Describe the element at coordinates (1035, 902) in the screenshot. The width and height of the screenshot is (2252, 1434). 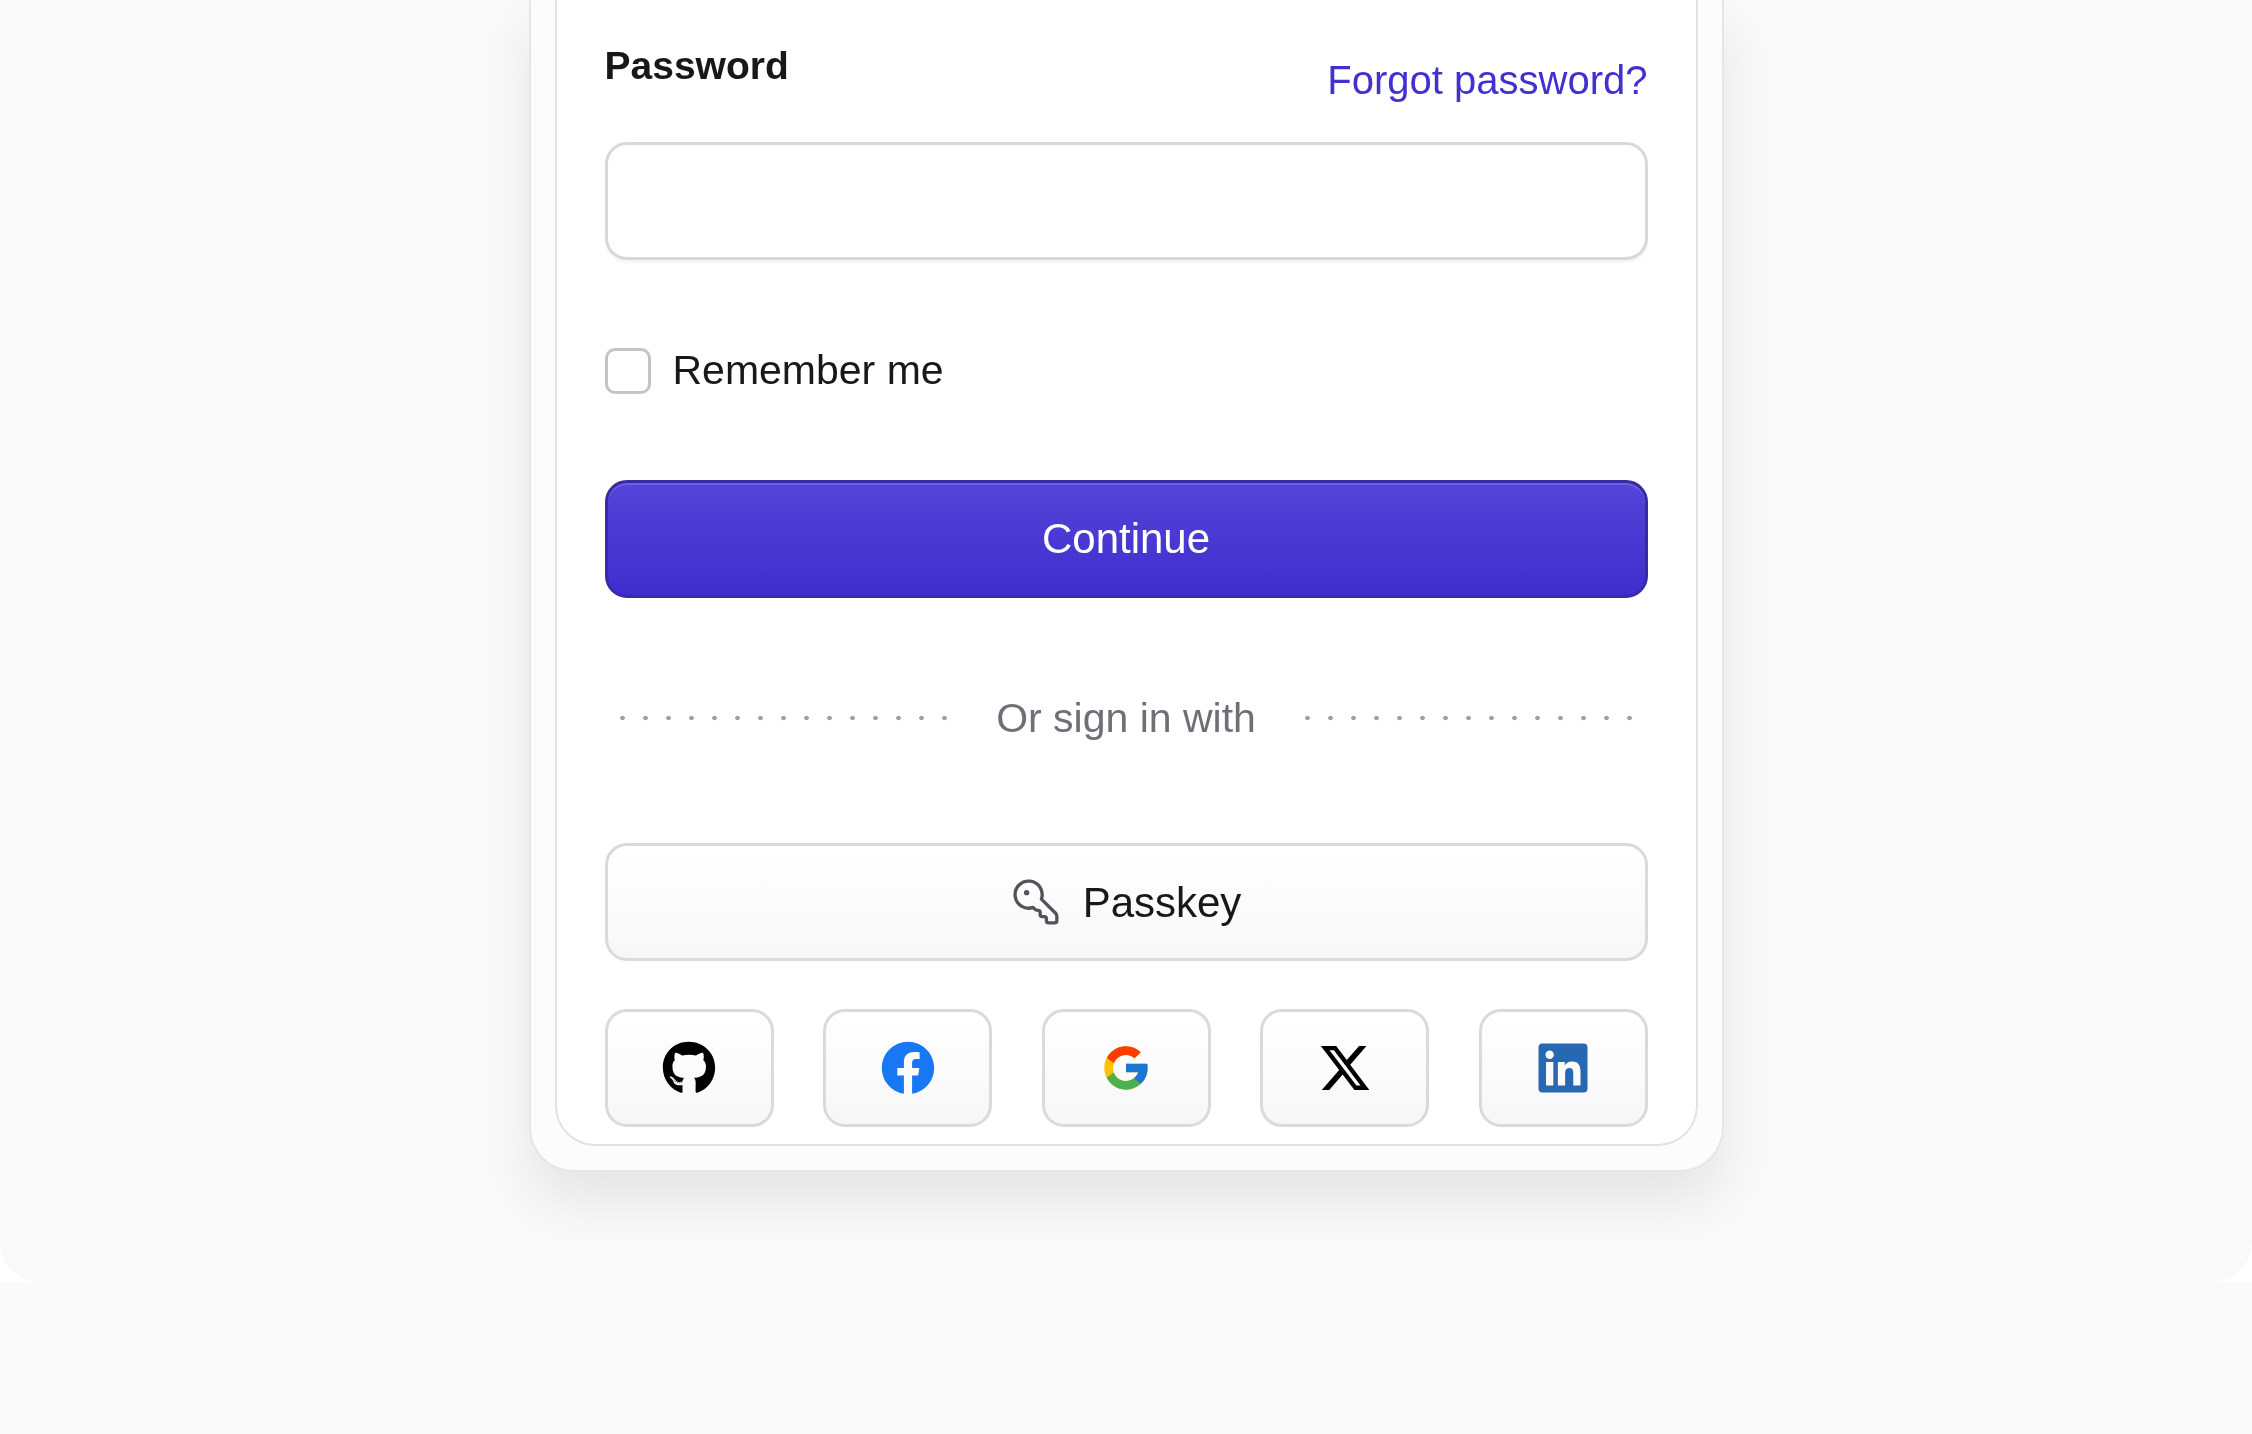
I see `key-icon` at that location.